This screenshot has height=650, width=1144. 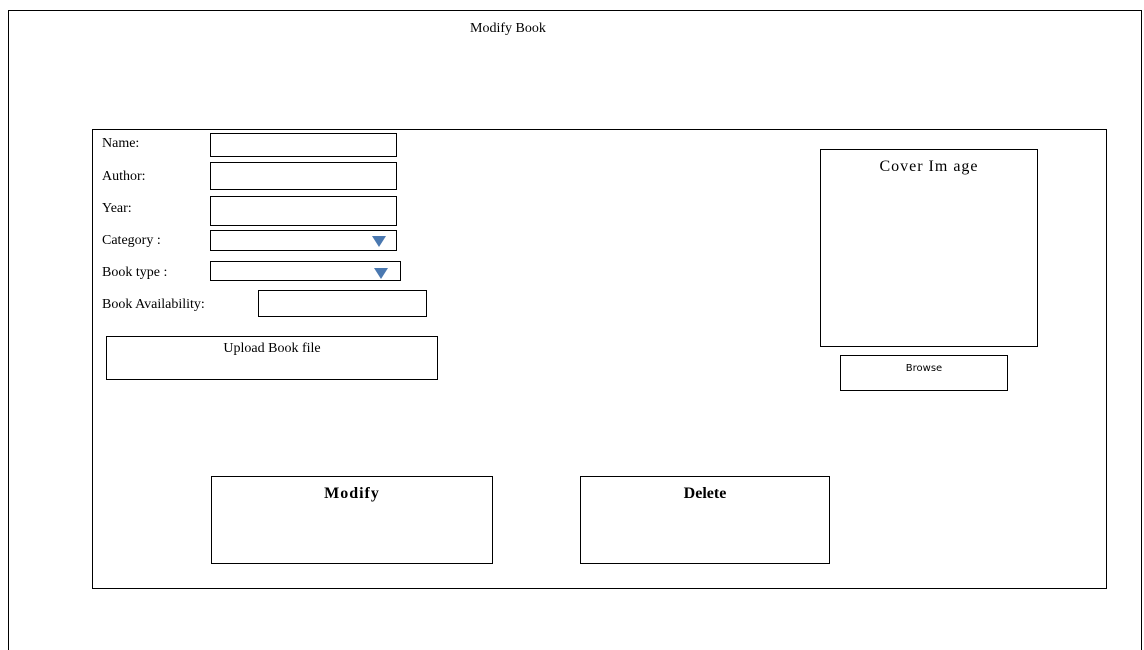 What do you see at coordinates (272, 358) in the screenshot?
I see `upload-book-file-button: Upload Book file` at bounding box center [272, 358].